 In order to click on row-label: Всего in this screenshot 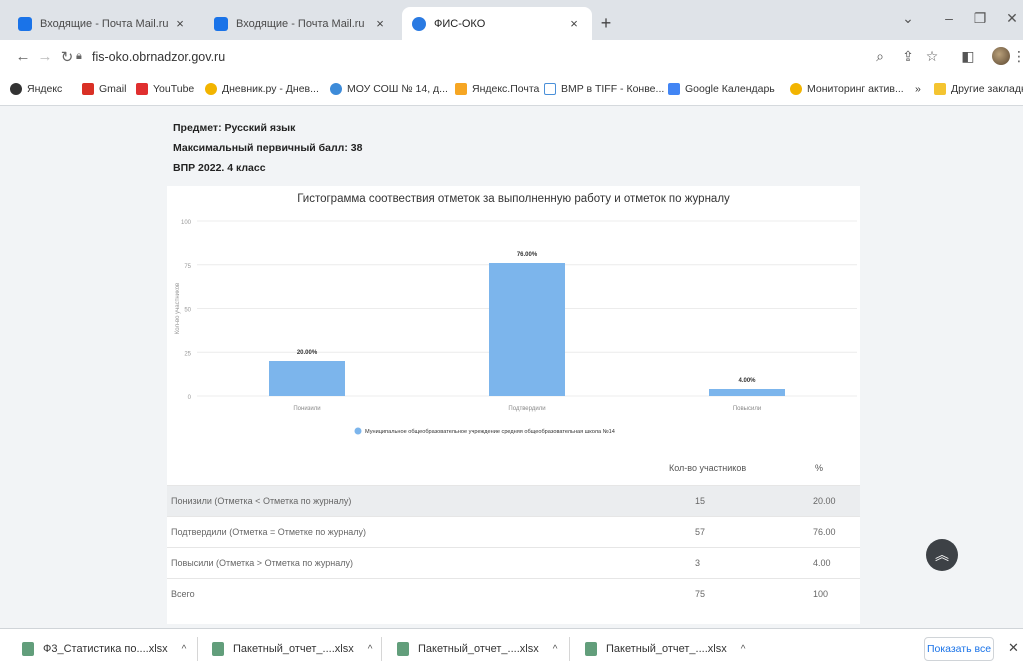, I will do `click(183, 594)`.